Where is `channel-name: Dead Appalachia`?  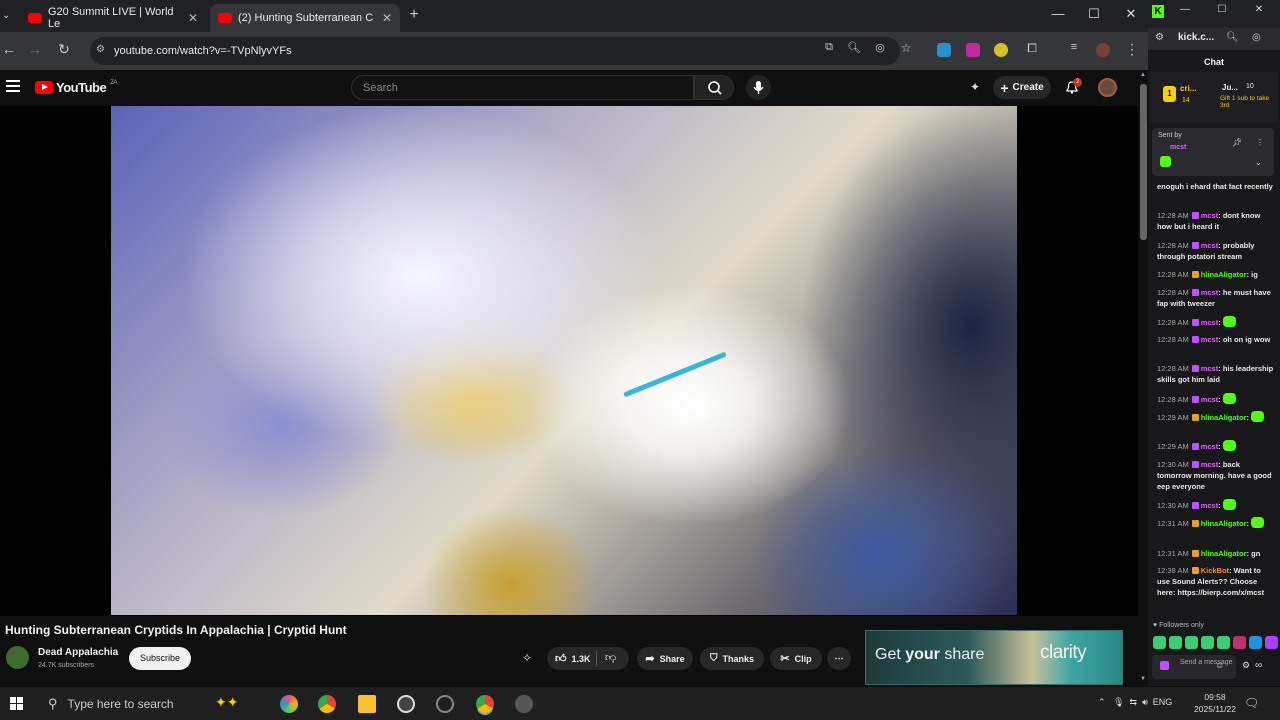
channel-name: Dead Appalachia is located at coordinates (78, 652).